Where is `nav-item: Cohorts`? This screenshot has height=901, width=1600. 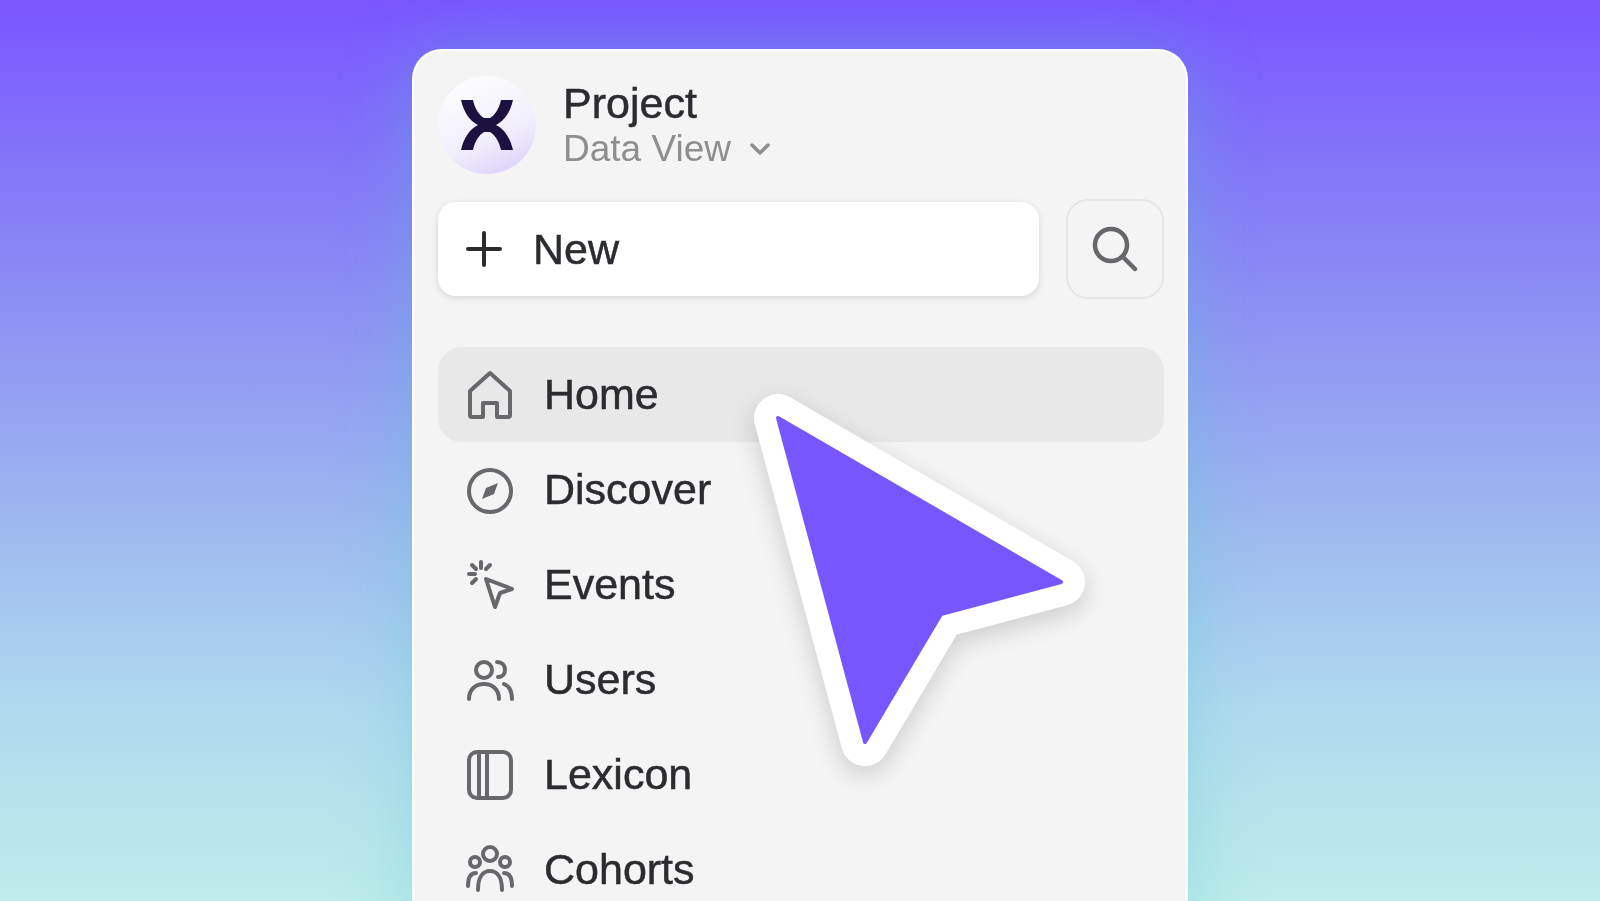 nav-item: Cohorts is located at coordinates (801, 861).